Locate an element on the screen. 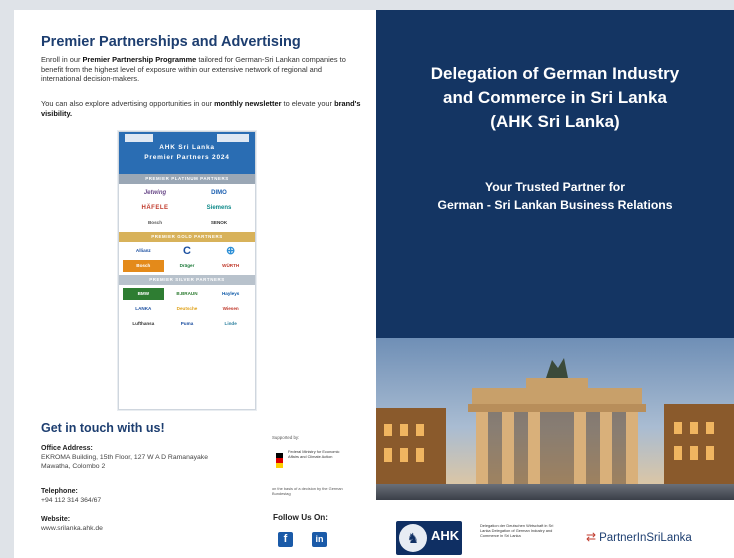  partner-logo: ⊕ is located at coordinates (231, 251).